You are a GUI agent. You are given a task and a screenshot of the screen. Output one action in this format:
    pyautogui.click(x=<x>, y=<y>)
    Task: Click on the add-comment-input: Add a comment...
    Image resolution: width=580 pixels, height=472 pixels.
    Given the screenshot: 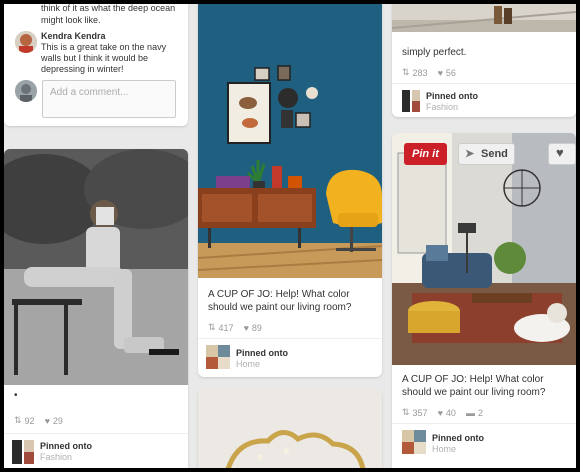 What is the action you would take?
    pyautogui.click(x=109, y=99)
    